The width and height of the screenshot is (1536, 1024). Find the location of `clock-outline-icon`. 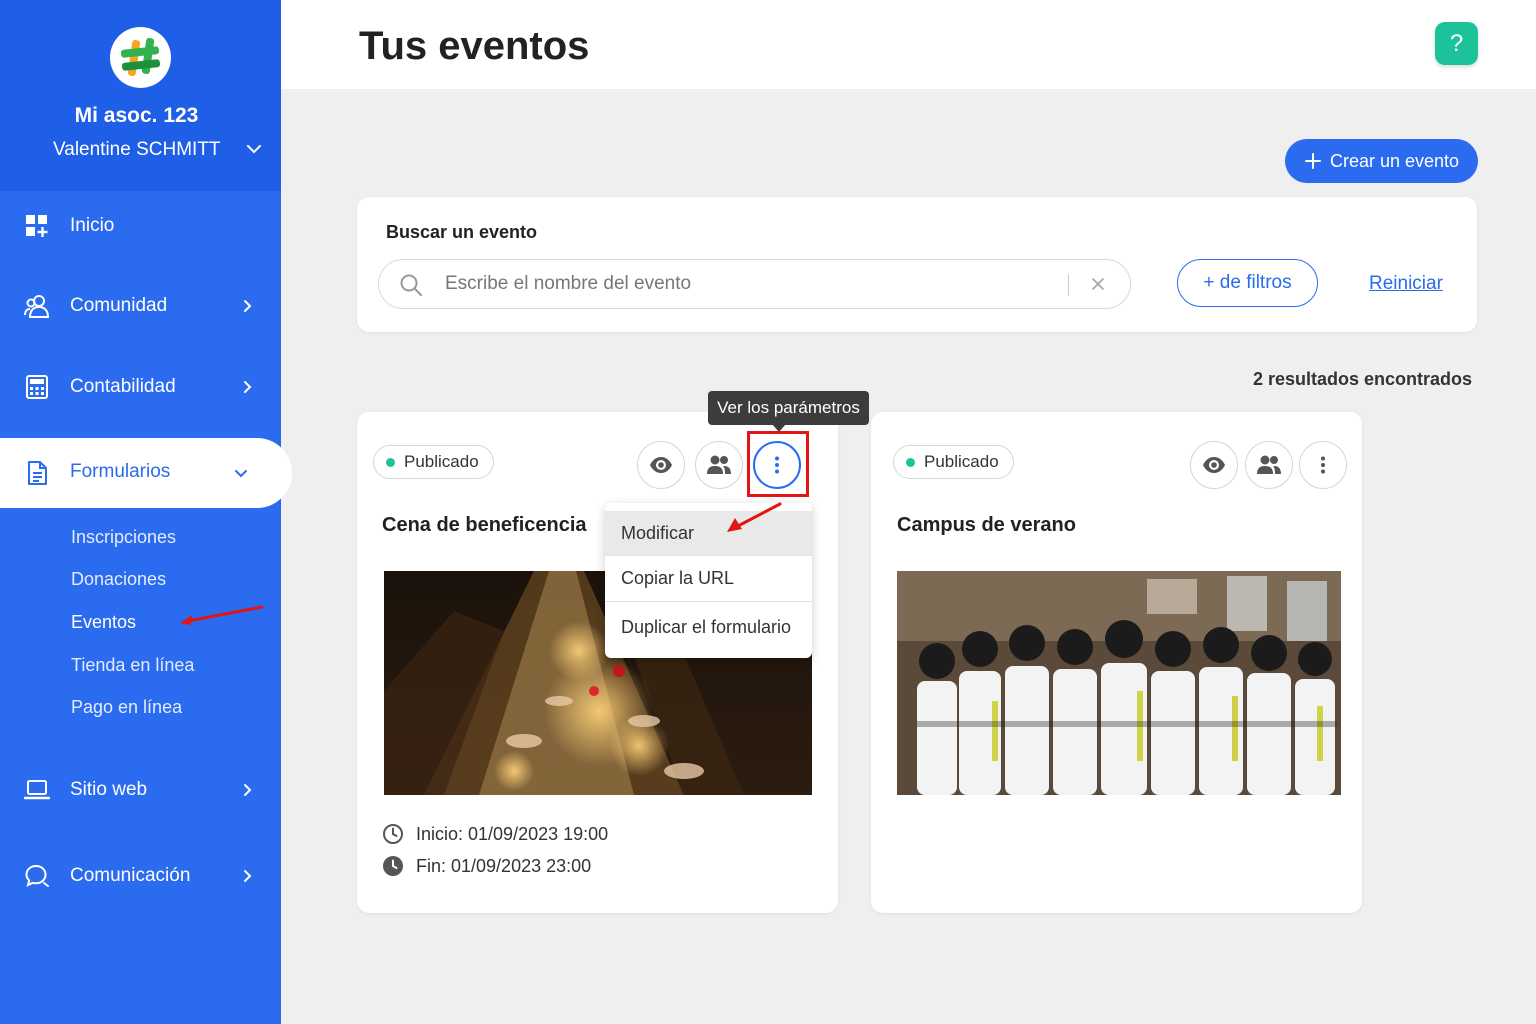

clock-outline-icon is located at coordinates (393, 834).